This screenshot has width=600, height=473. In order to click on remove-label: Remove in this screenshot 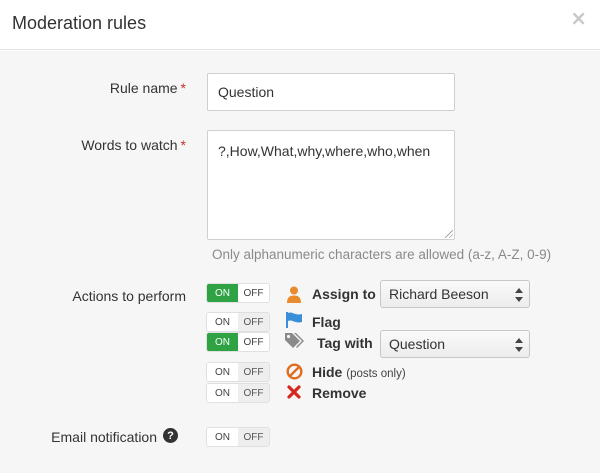, I will do `click(339, 393)`.